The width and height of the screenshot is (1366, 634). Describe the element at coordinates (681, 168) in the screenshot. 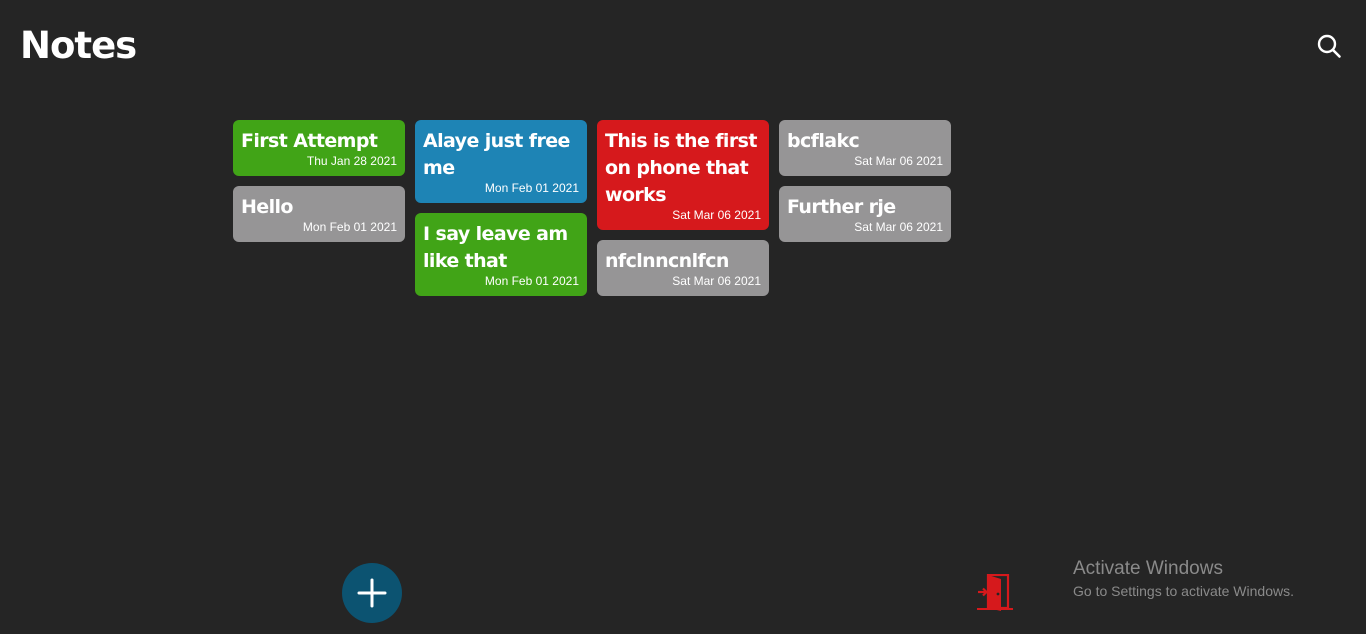

I see `note-title: This is the first on phone that works` at that location.